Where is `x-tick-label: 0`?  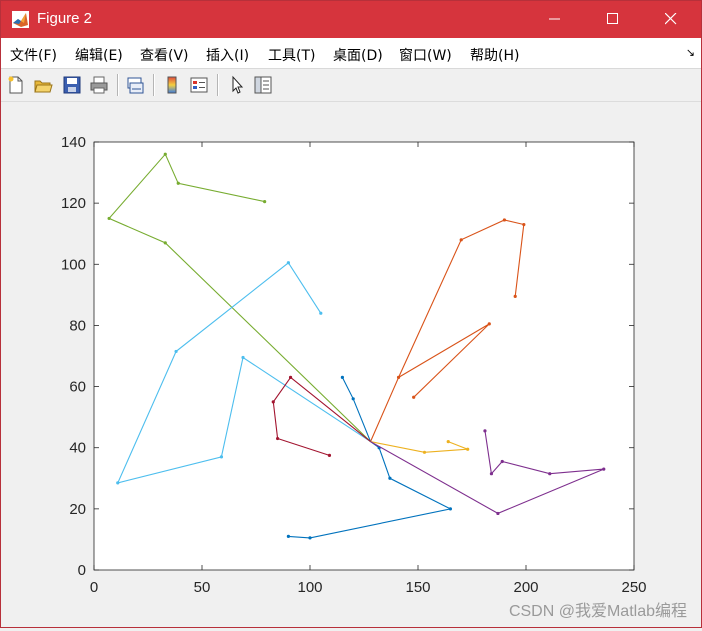
x-tick-label: 0 is located at coordinates (94, 587).